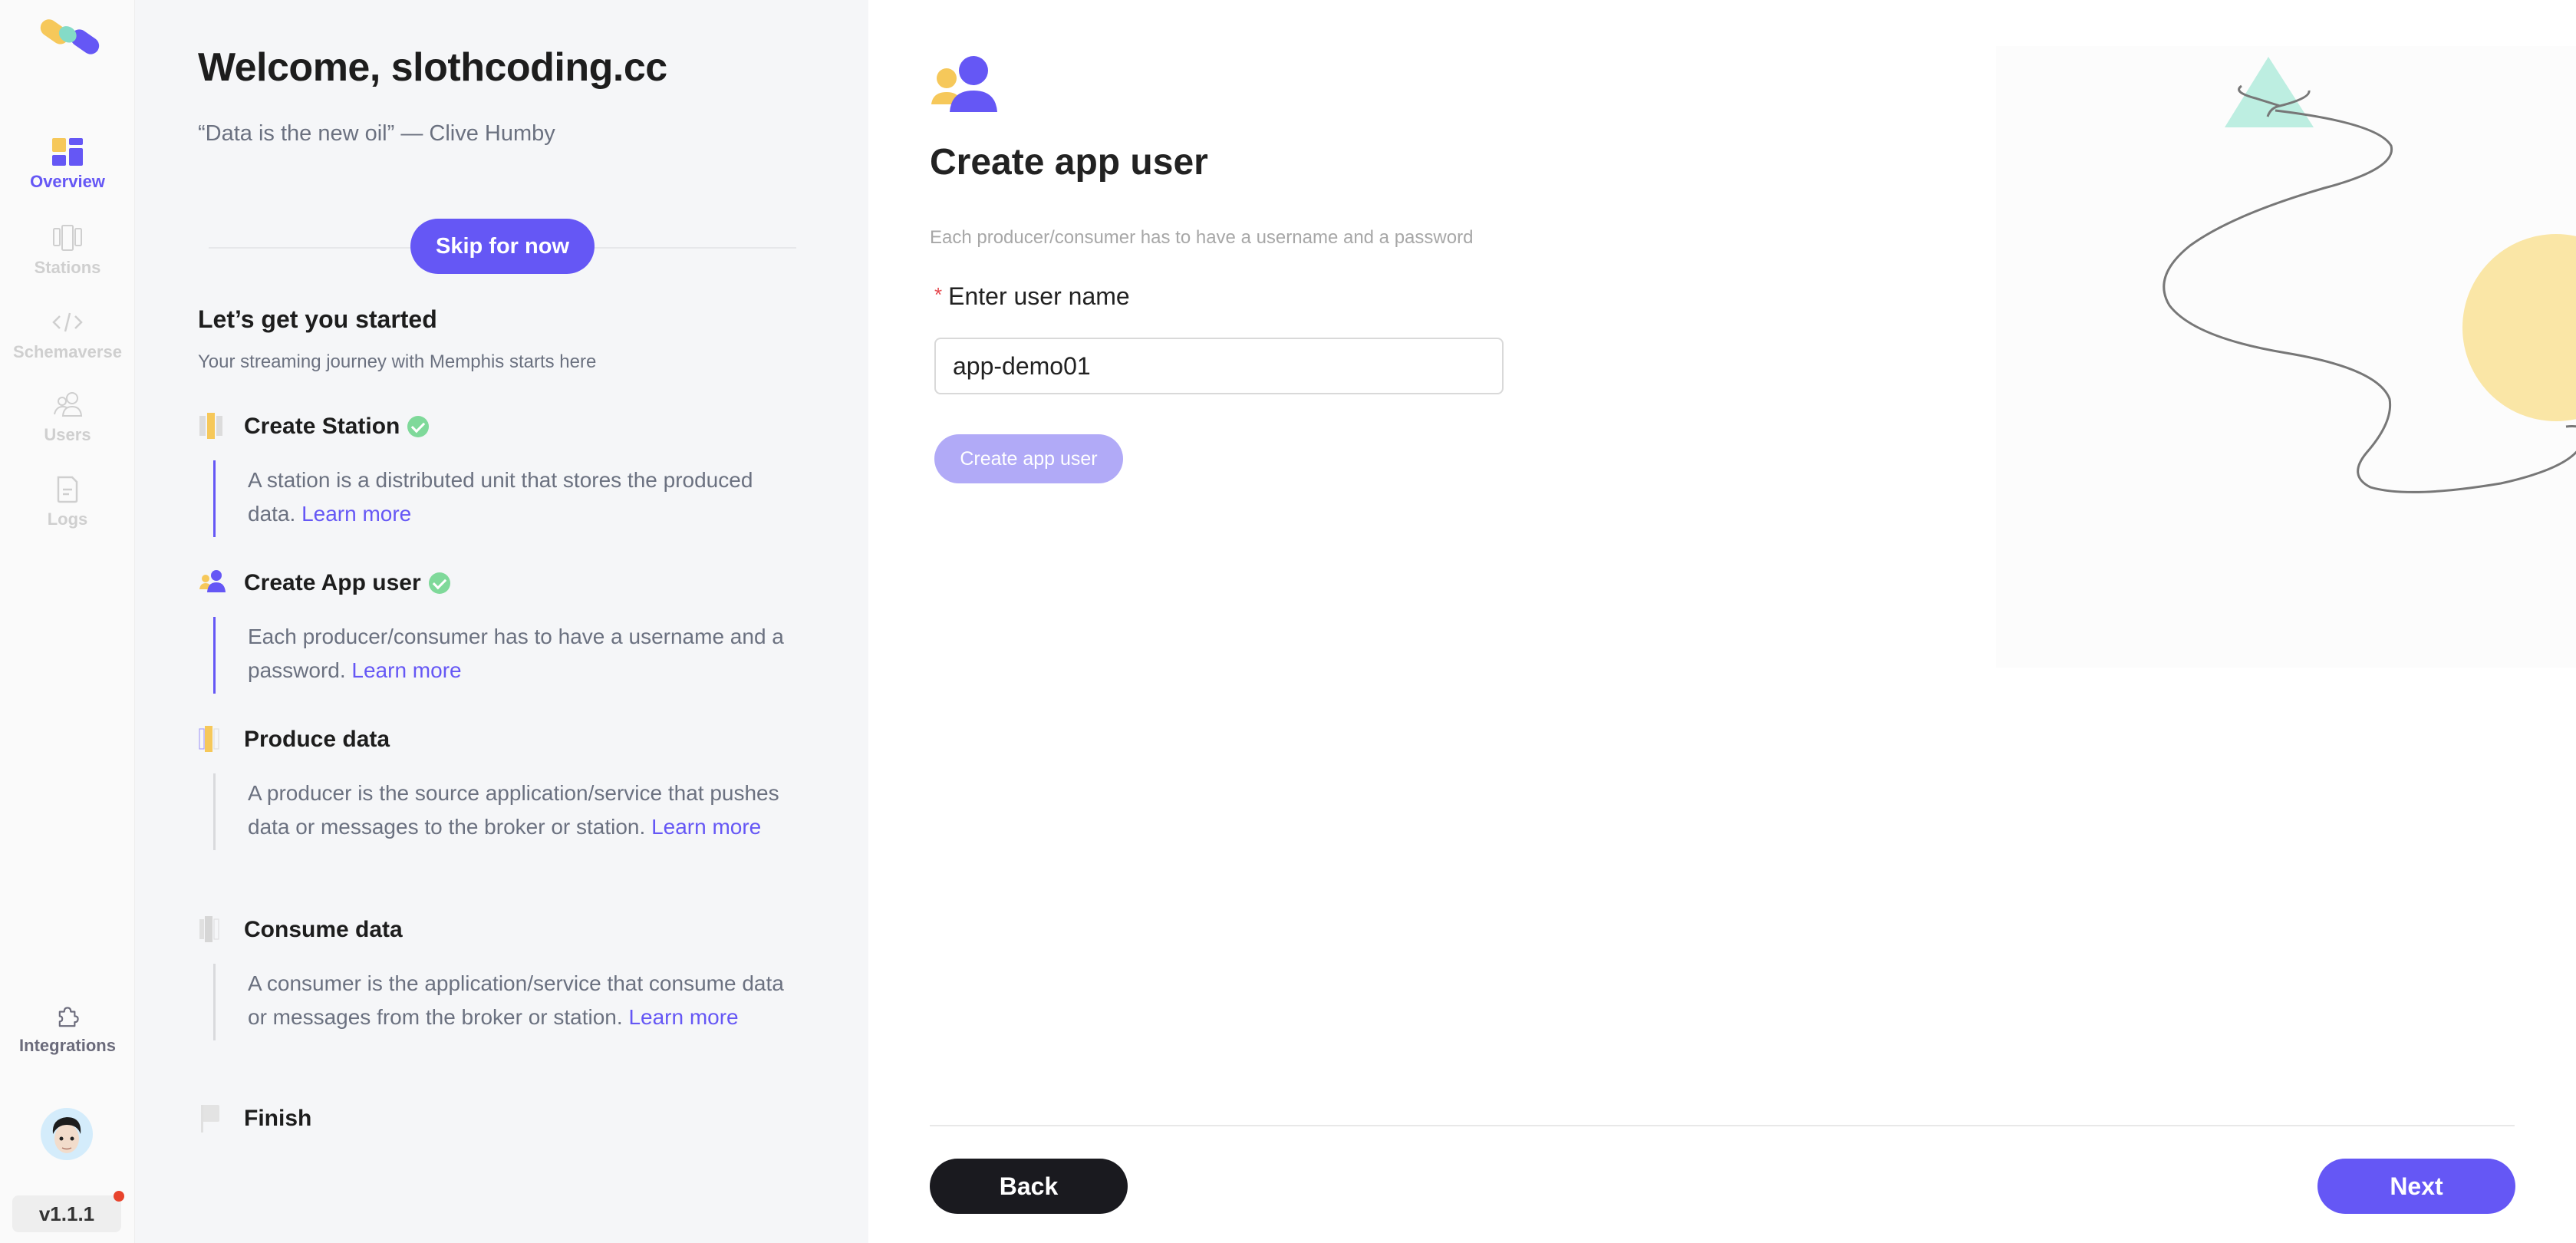 Image resolution: width=2576 pixels, height=1243 pixels. Describe the element at coordinates (212, 581) in the screenshot. I see `app-user-step-icon` at that location.